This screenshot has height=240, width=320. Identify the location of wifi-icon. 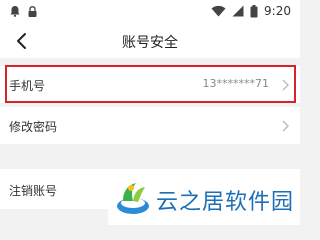
(218, 11).